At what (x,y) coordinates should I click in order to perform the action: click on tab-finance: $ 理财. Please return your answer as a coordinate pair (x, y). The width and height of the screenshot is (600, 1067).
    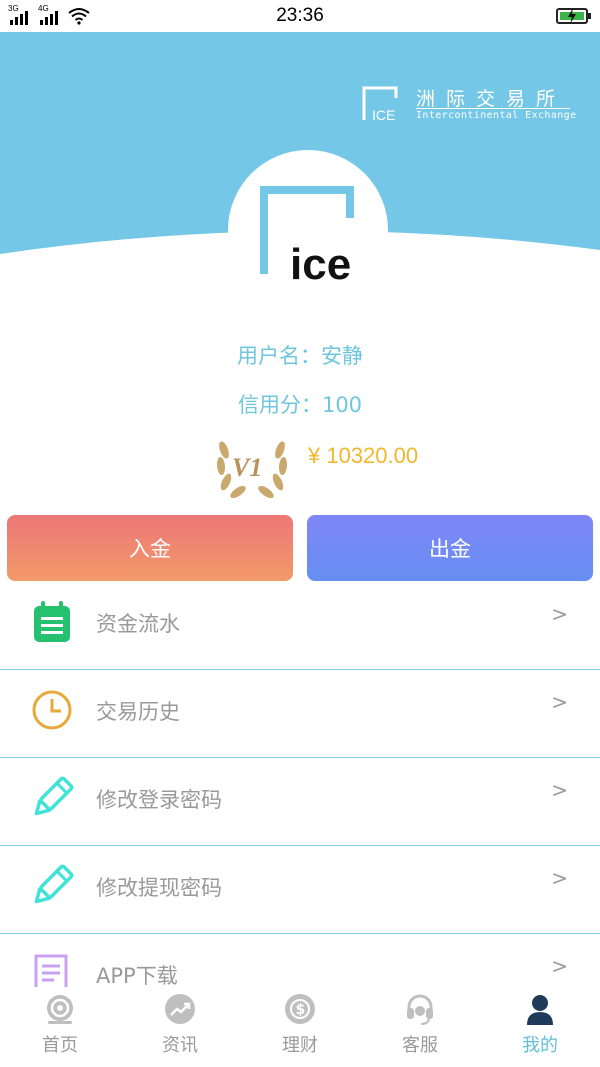
    Looking at the image, I should click on (300, 1027).